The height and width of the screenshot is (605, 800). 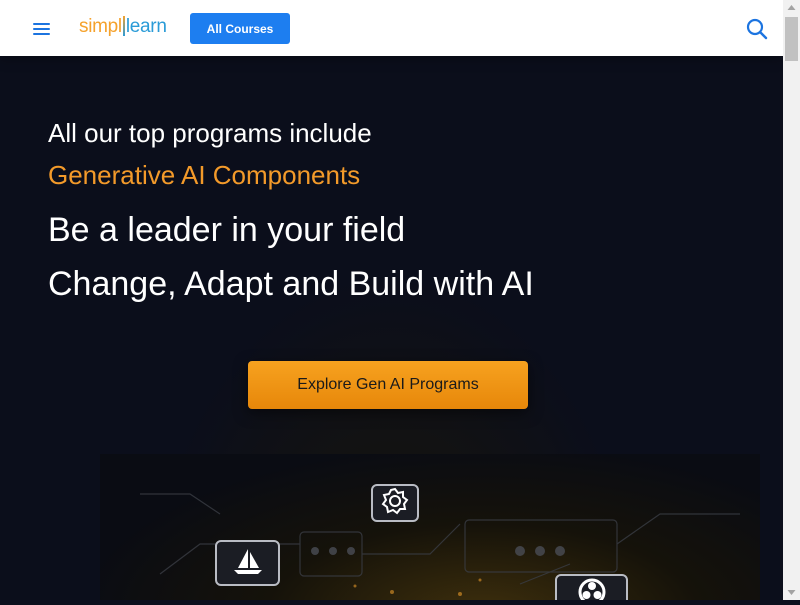 I want to click on top-header: simpl learn All Courses, so click(x=391, y=28).